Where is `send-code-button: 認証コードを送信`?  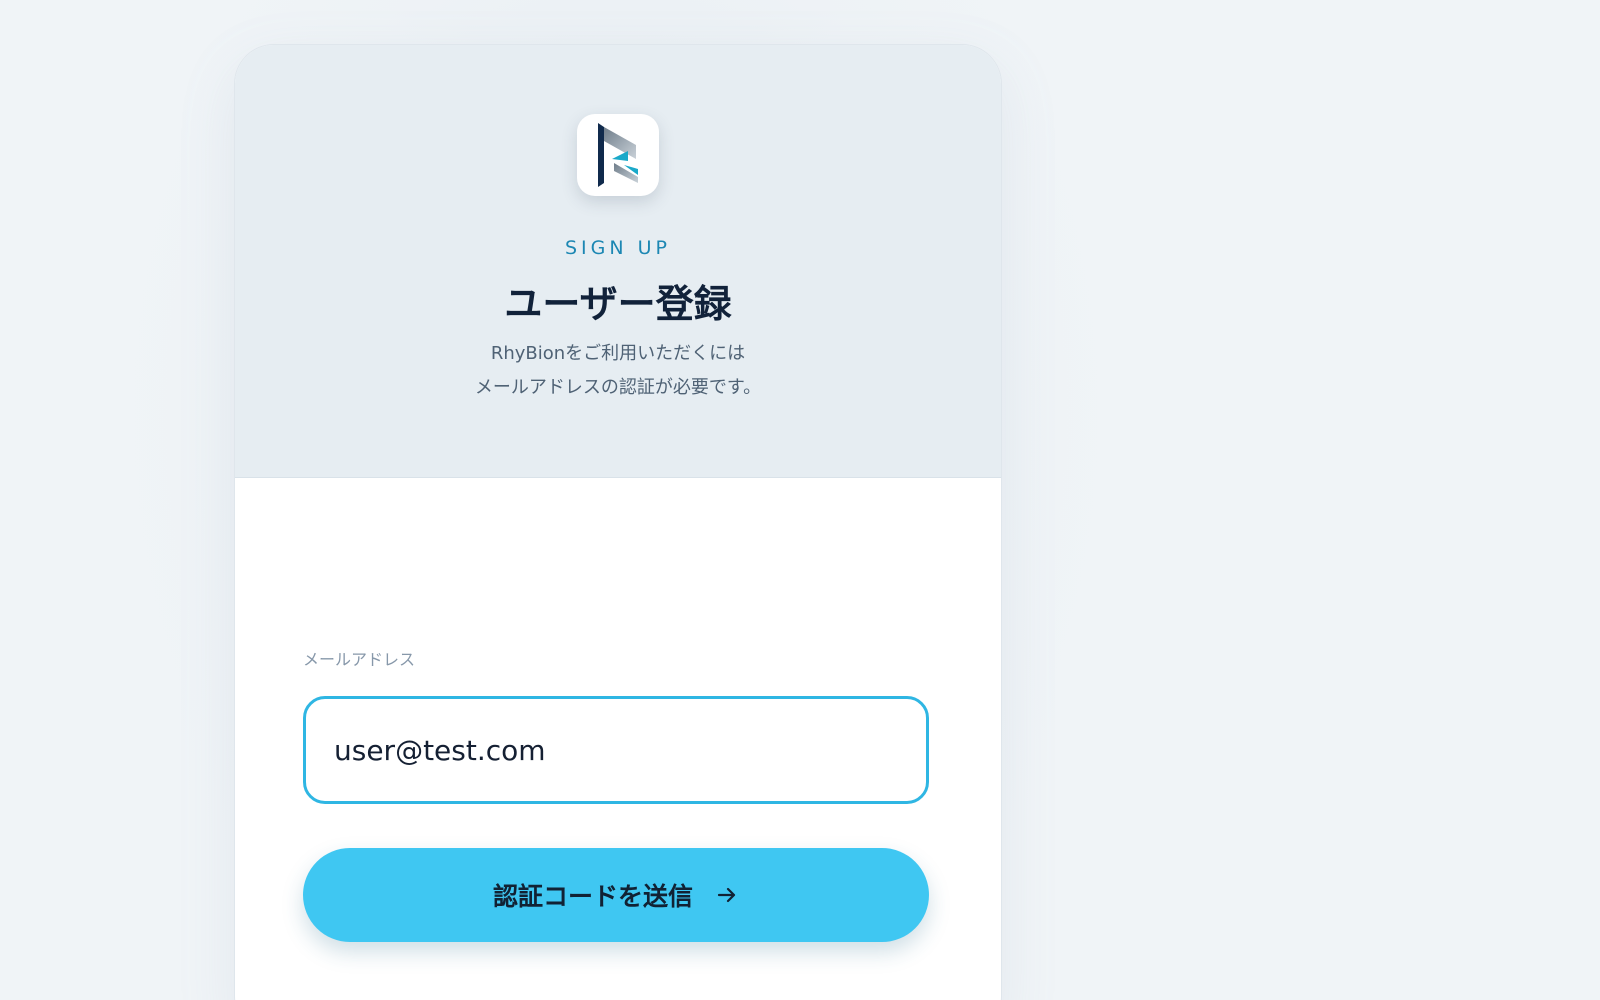 send-code-button: 認証コードを送信 is located at coordinates (616, 895).